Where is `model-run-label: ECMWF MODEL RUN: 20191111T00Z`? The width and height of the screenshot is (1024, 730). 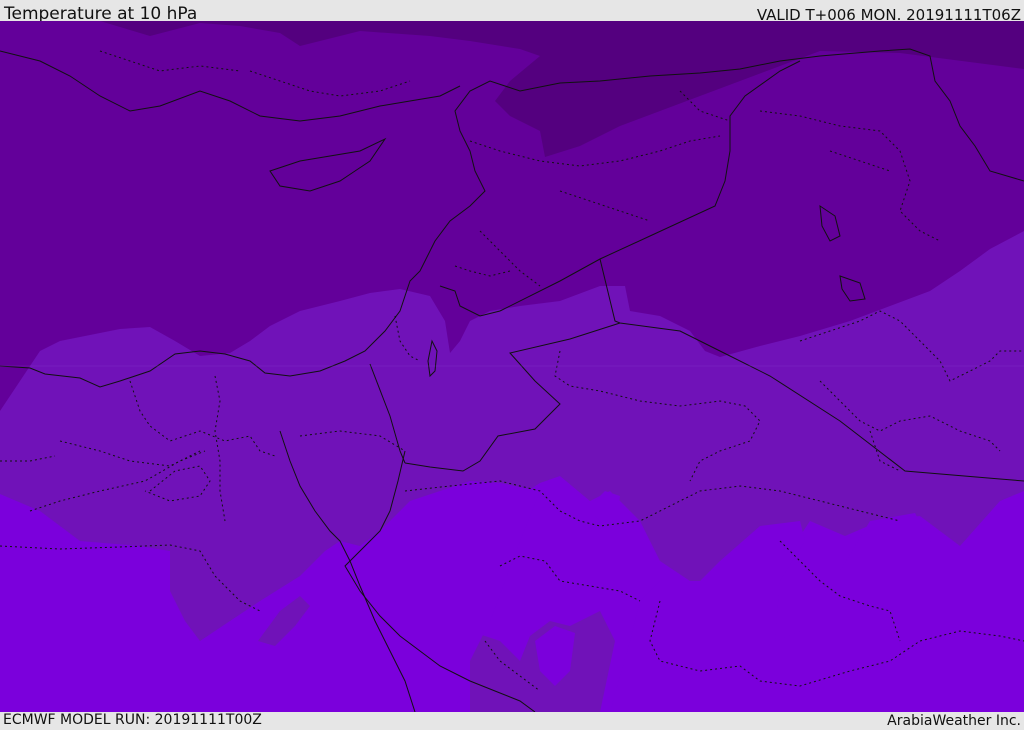 model-run-label: ECMWF MODEL RUN: 20191111T00Z is located at coordinates (132, 720).